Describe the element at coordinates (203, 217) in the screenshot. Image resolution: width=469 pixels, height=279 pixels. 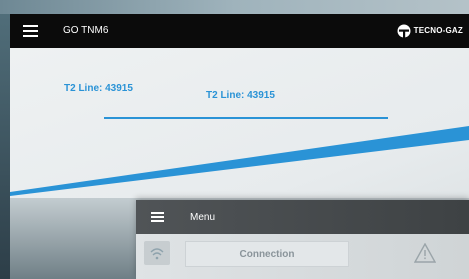
I see `menu-title: Menu` at that location.